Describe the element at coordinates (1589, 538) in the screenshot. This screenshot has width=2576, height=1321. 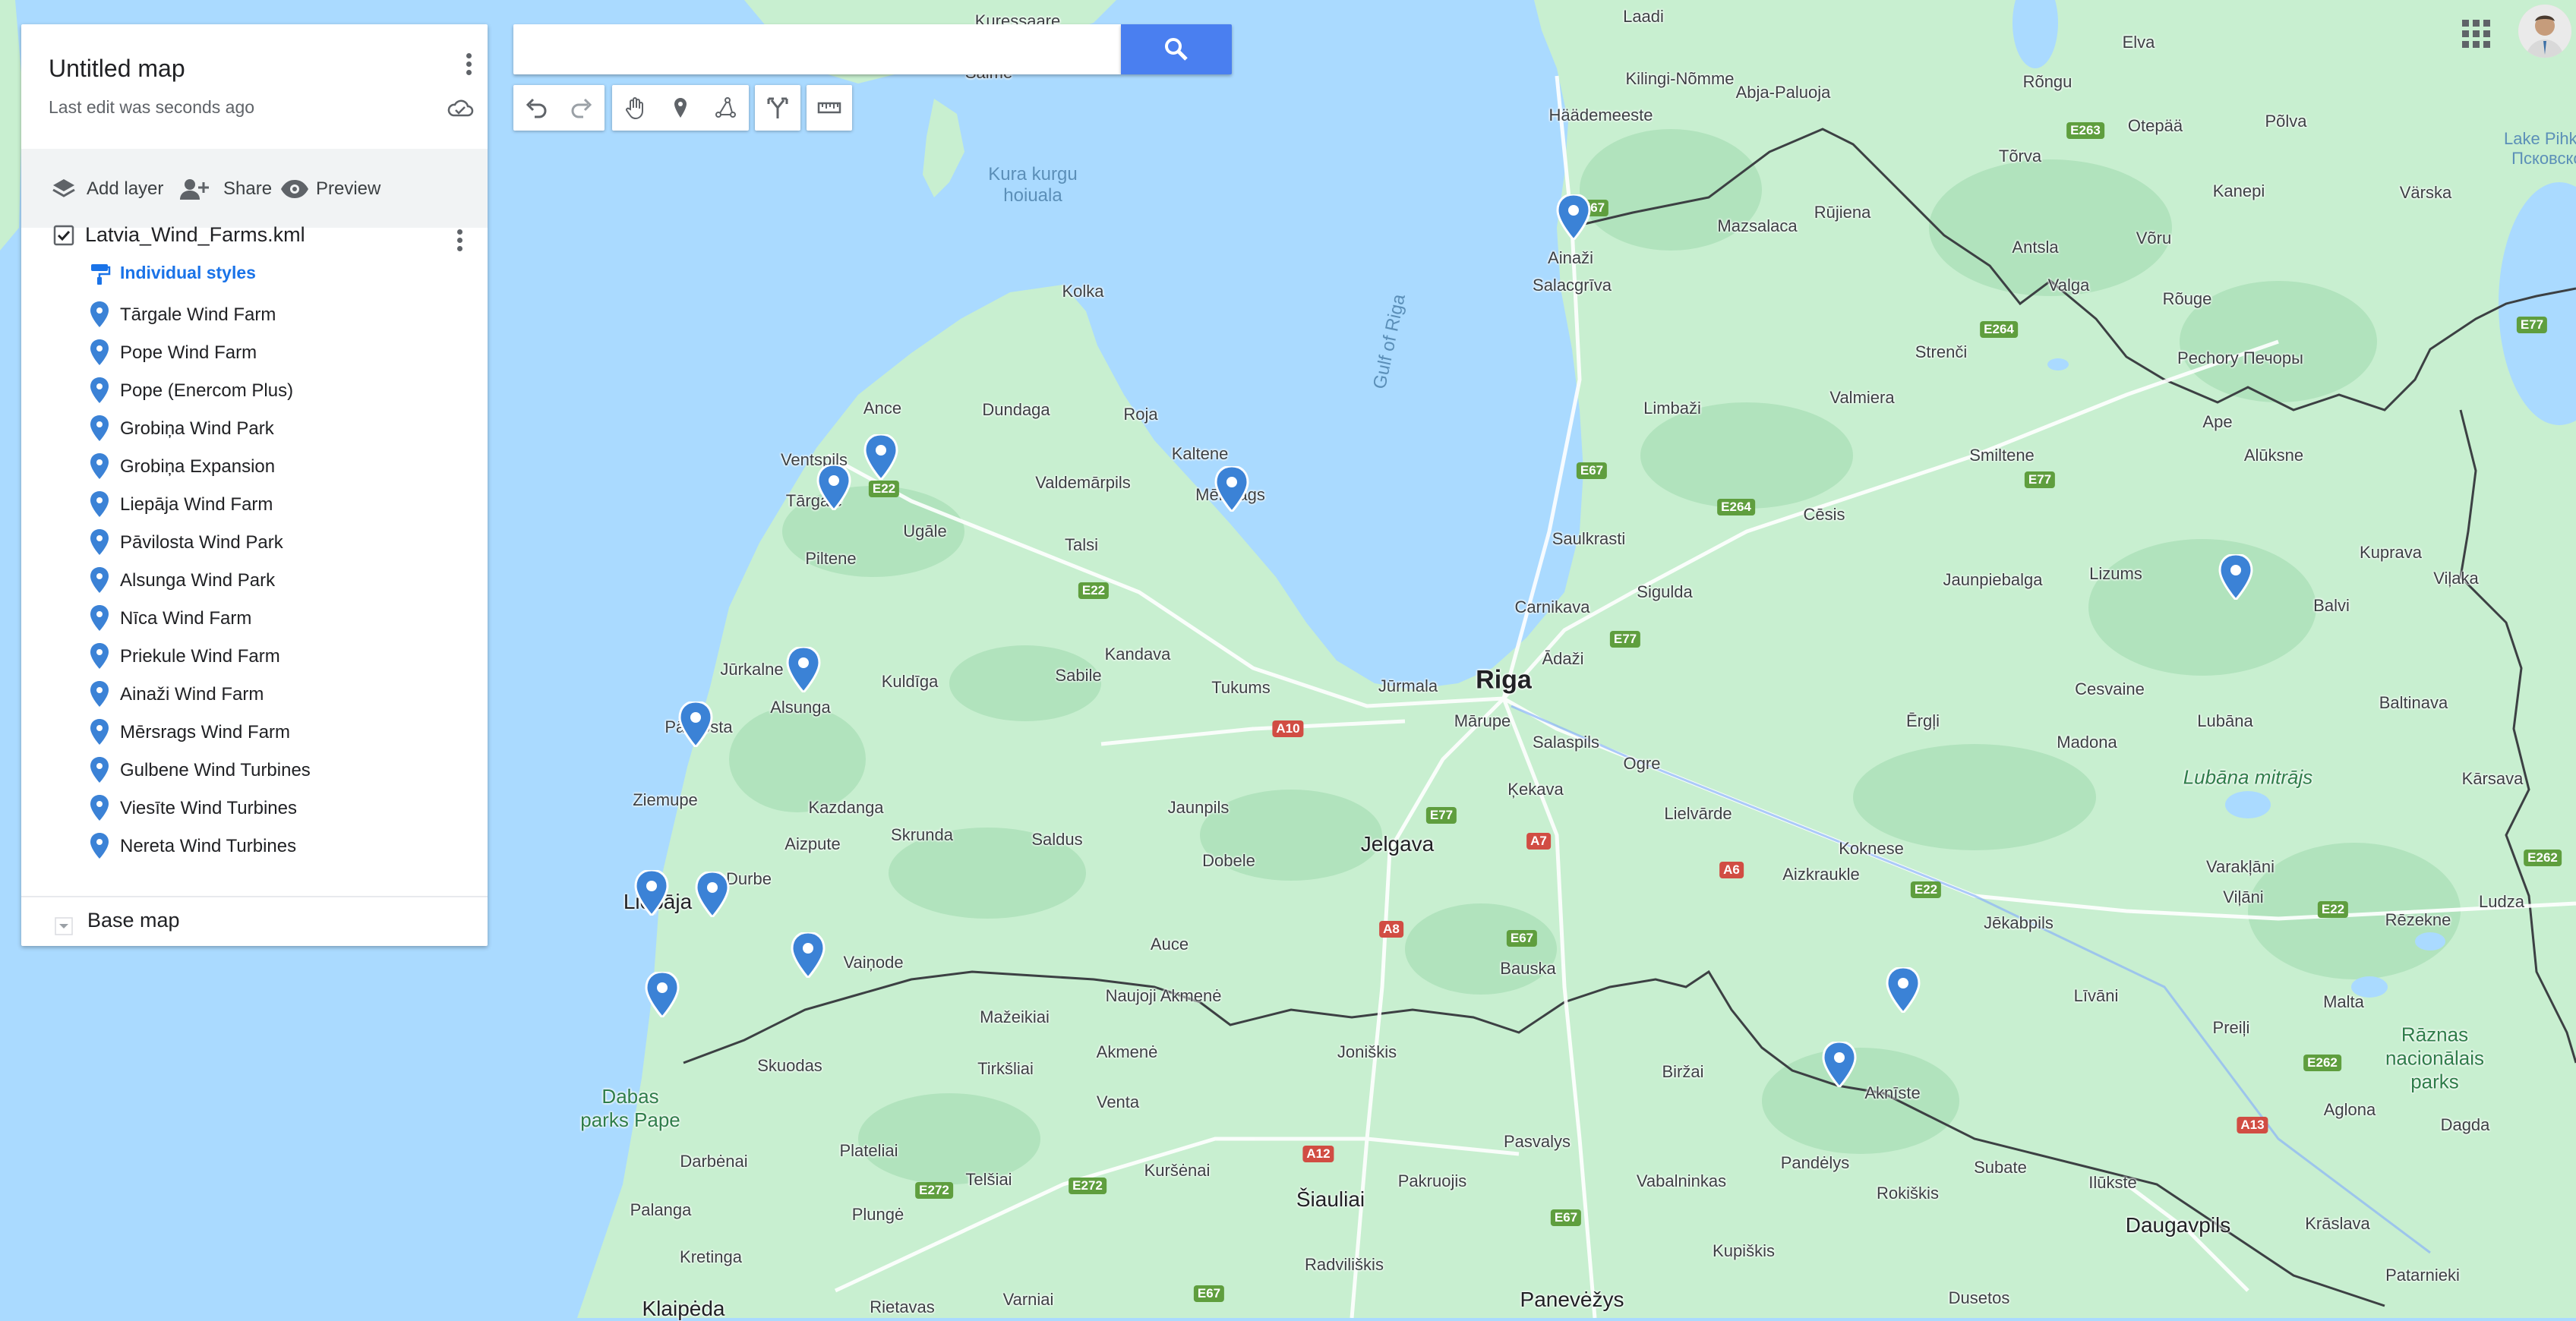
I see `city-label-saulkrasti: Saulkrasti` at that location.